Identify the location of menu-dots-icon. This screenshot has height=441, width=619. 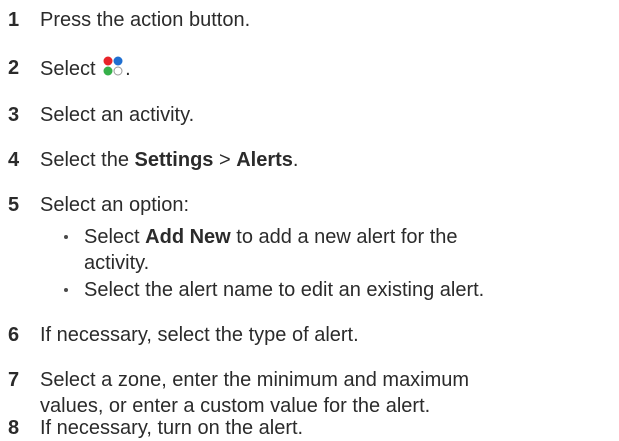
(113, 66).